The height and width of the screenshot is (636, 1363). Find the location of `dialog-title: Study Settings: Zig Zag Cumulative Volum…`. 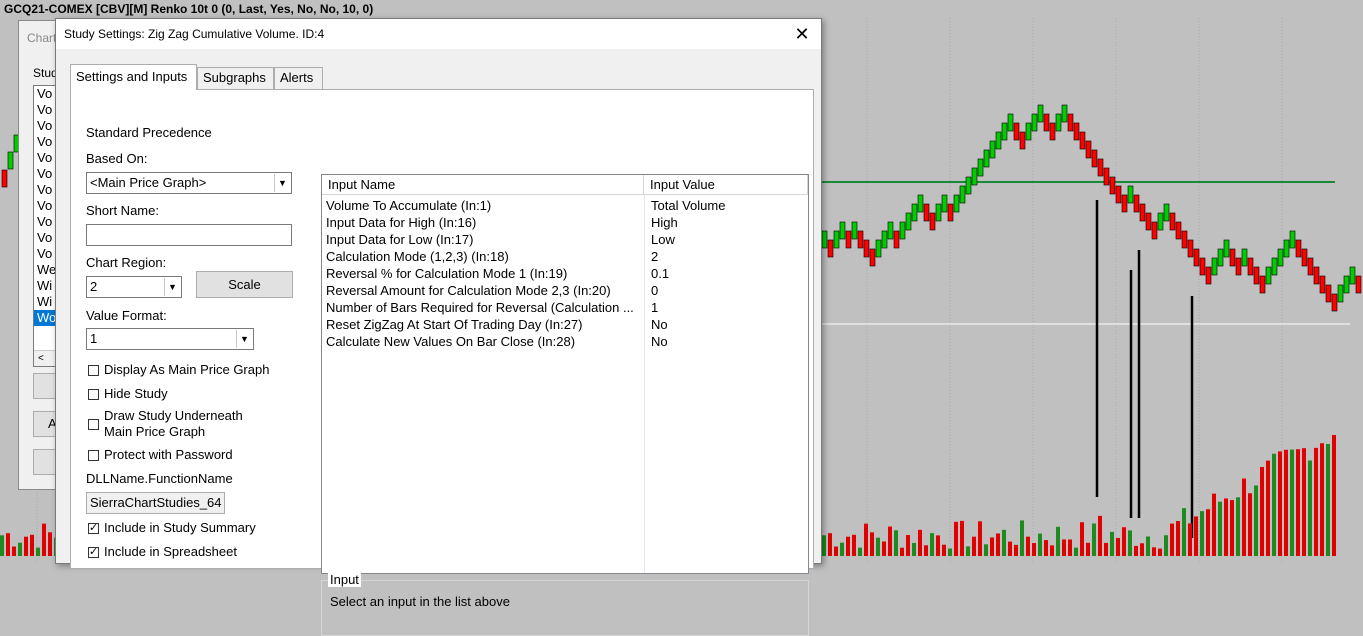

dialog-title: Study Settings: Zig Zag Cumulative Volum… is located at coordinates (194, 34).